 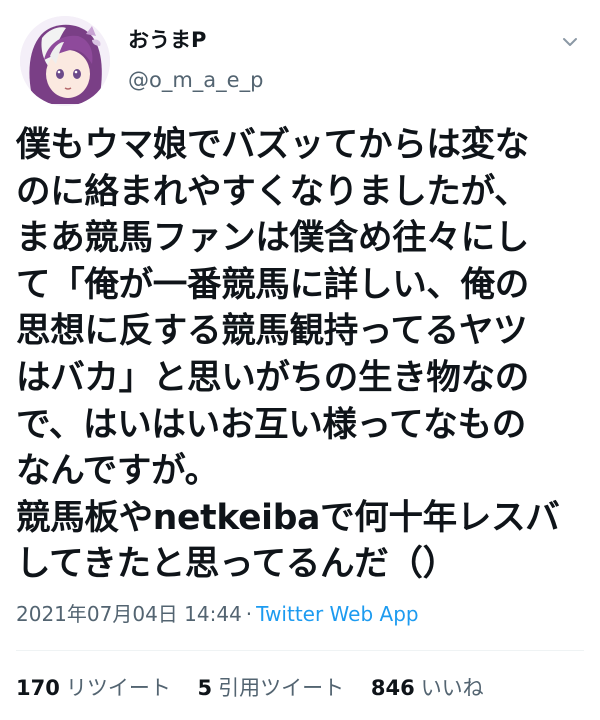 What do you see at coordinates (272, 331) in the screenshot?
I see `tweet-text-line: 思想に反する競馬観持ってるヤツ` at bounding box center [272, 331].